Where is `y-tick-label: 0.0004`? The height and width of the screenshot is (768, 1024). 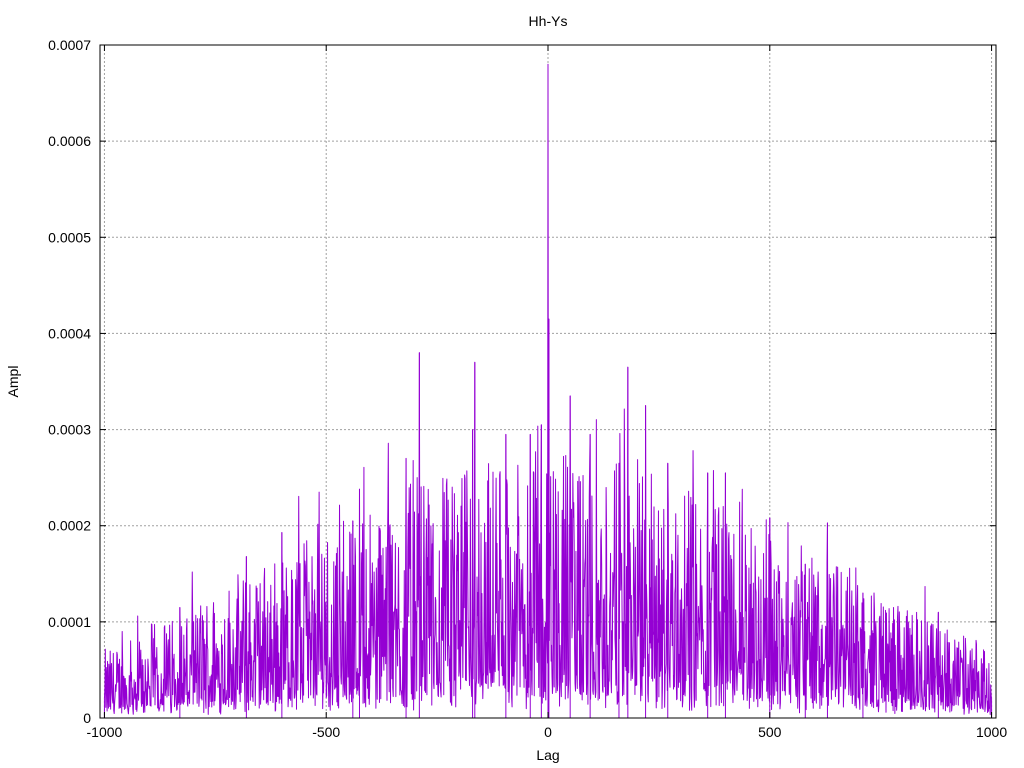
y-tick-label: 0.0004 is located at coordinates (69, 333).